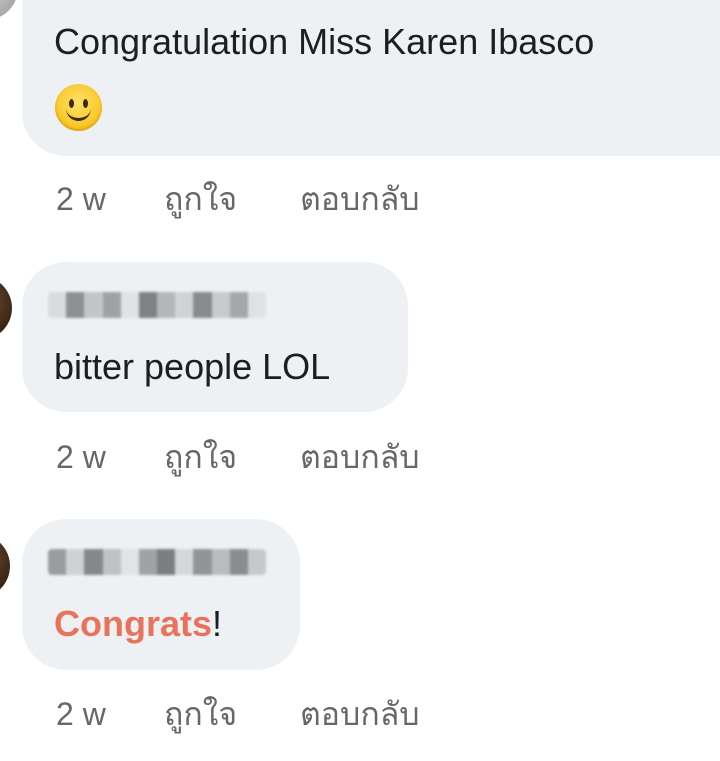 This screenshot has width=720, height=761. I want to click on comment-bubble: bitter people LOL, so click(215, 337).